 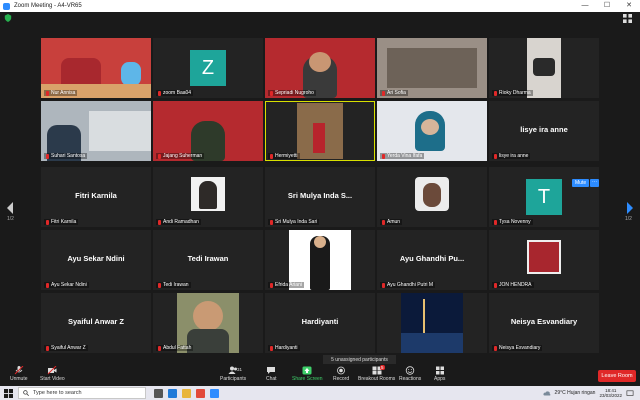 I want to click on video-tile: Rioky Dharma, so click(x=544, y=68).